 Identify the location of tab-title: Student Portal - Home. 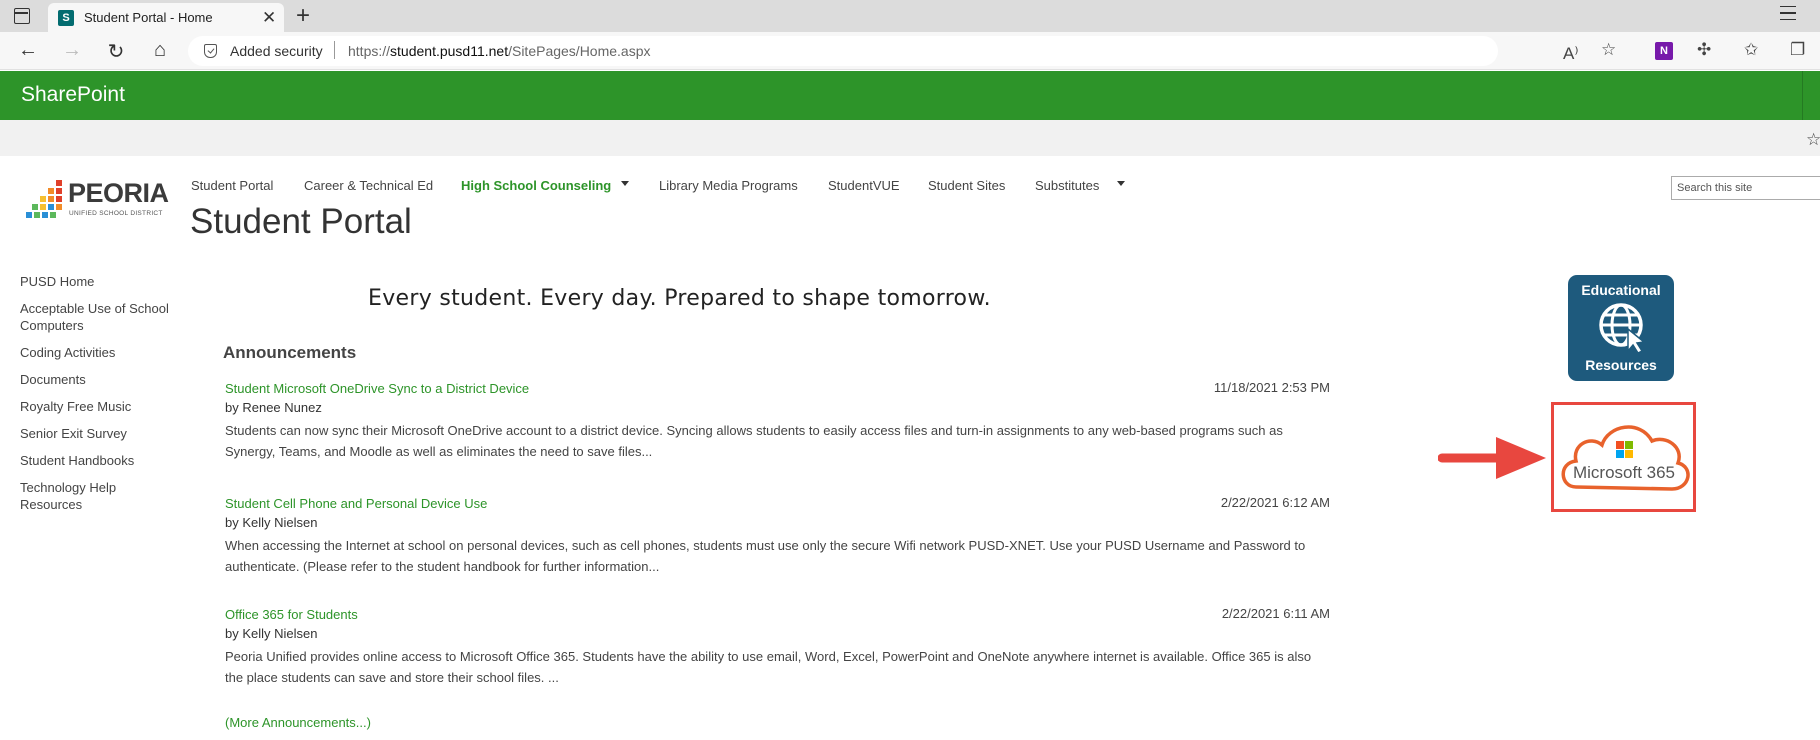
(148, 17).